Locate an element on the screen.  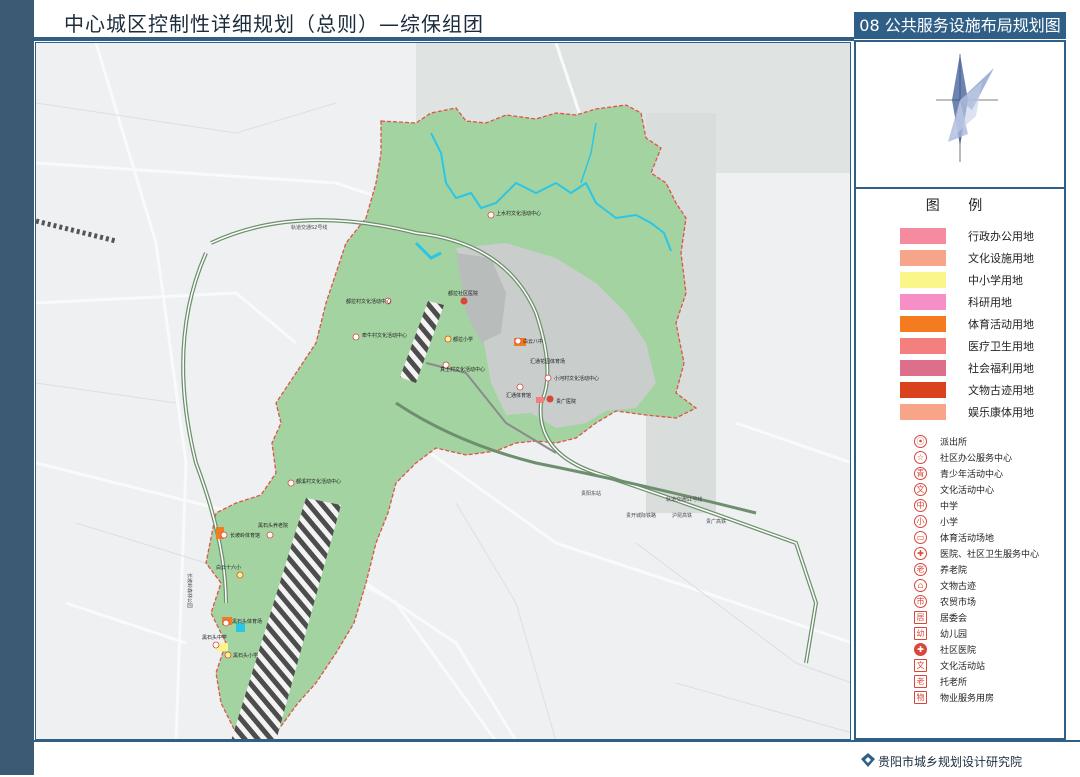
rail-label-s2: 轨道交通S2号线 is located at coordinates (309, 227).